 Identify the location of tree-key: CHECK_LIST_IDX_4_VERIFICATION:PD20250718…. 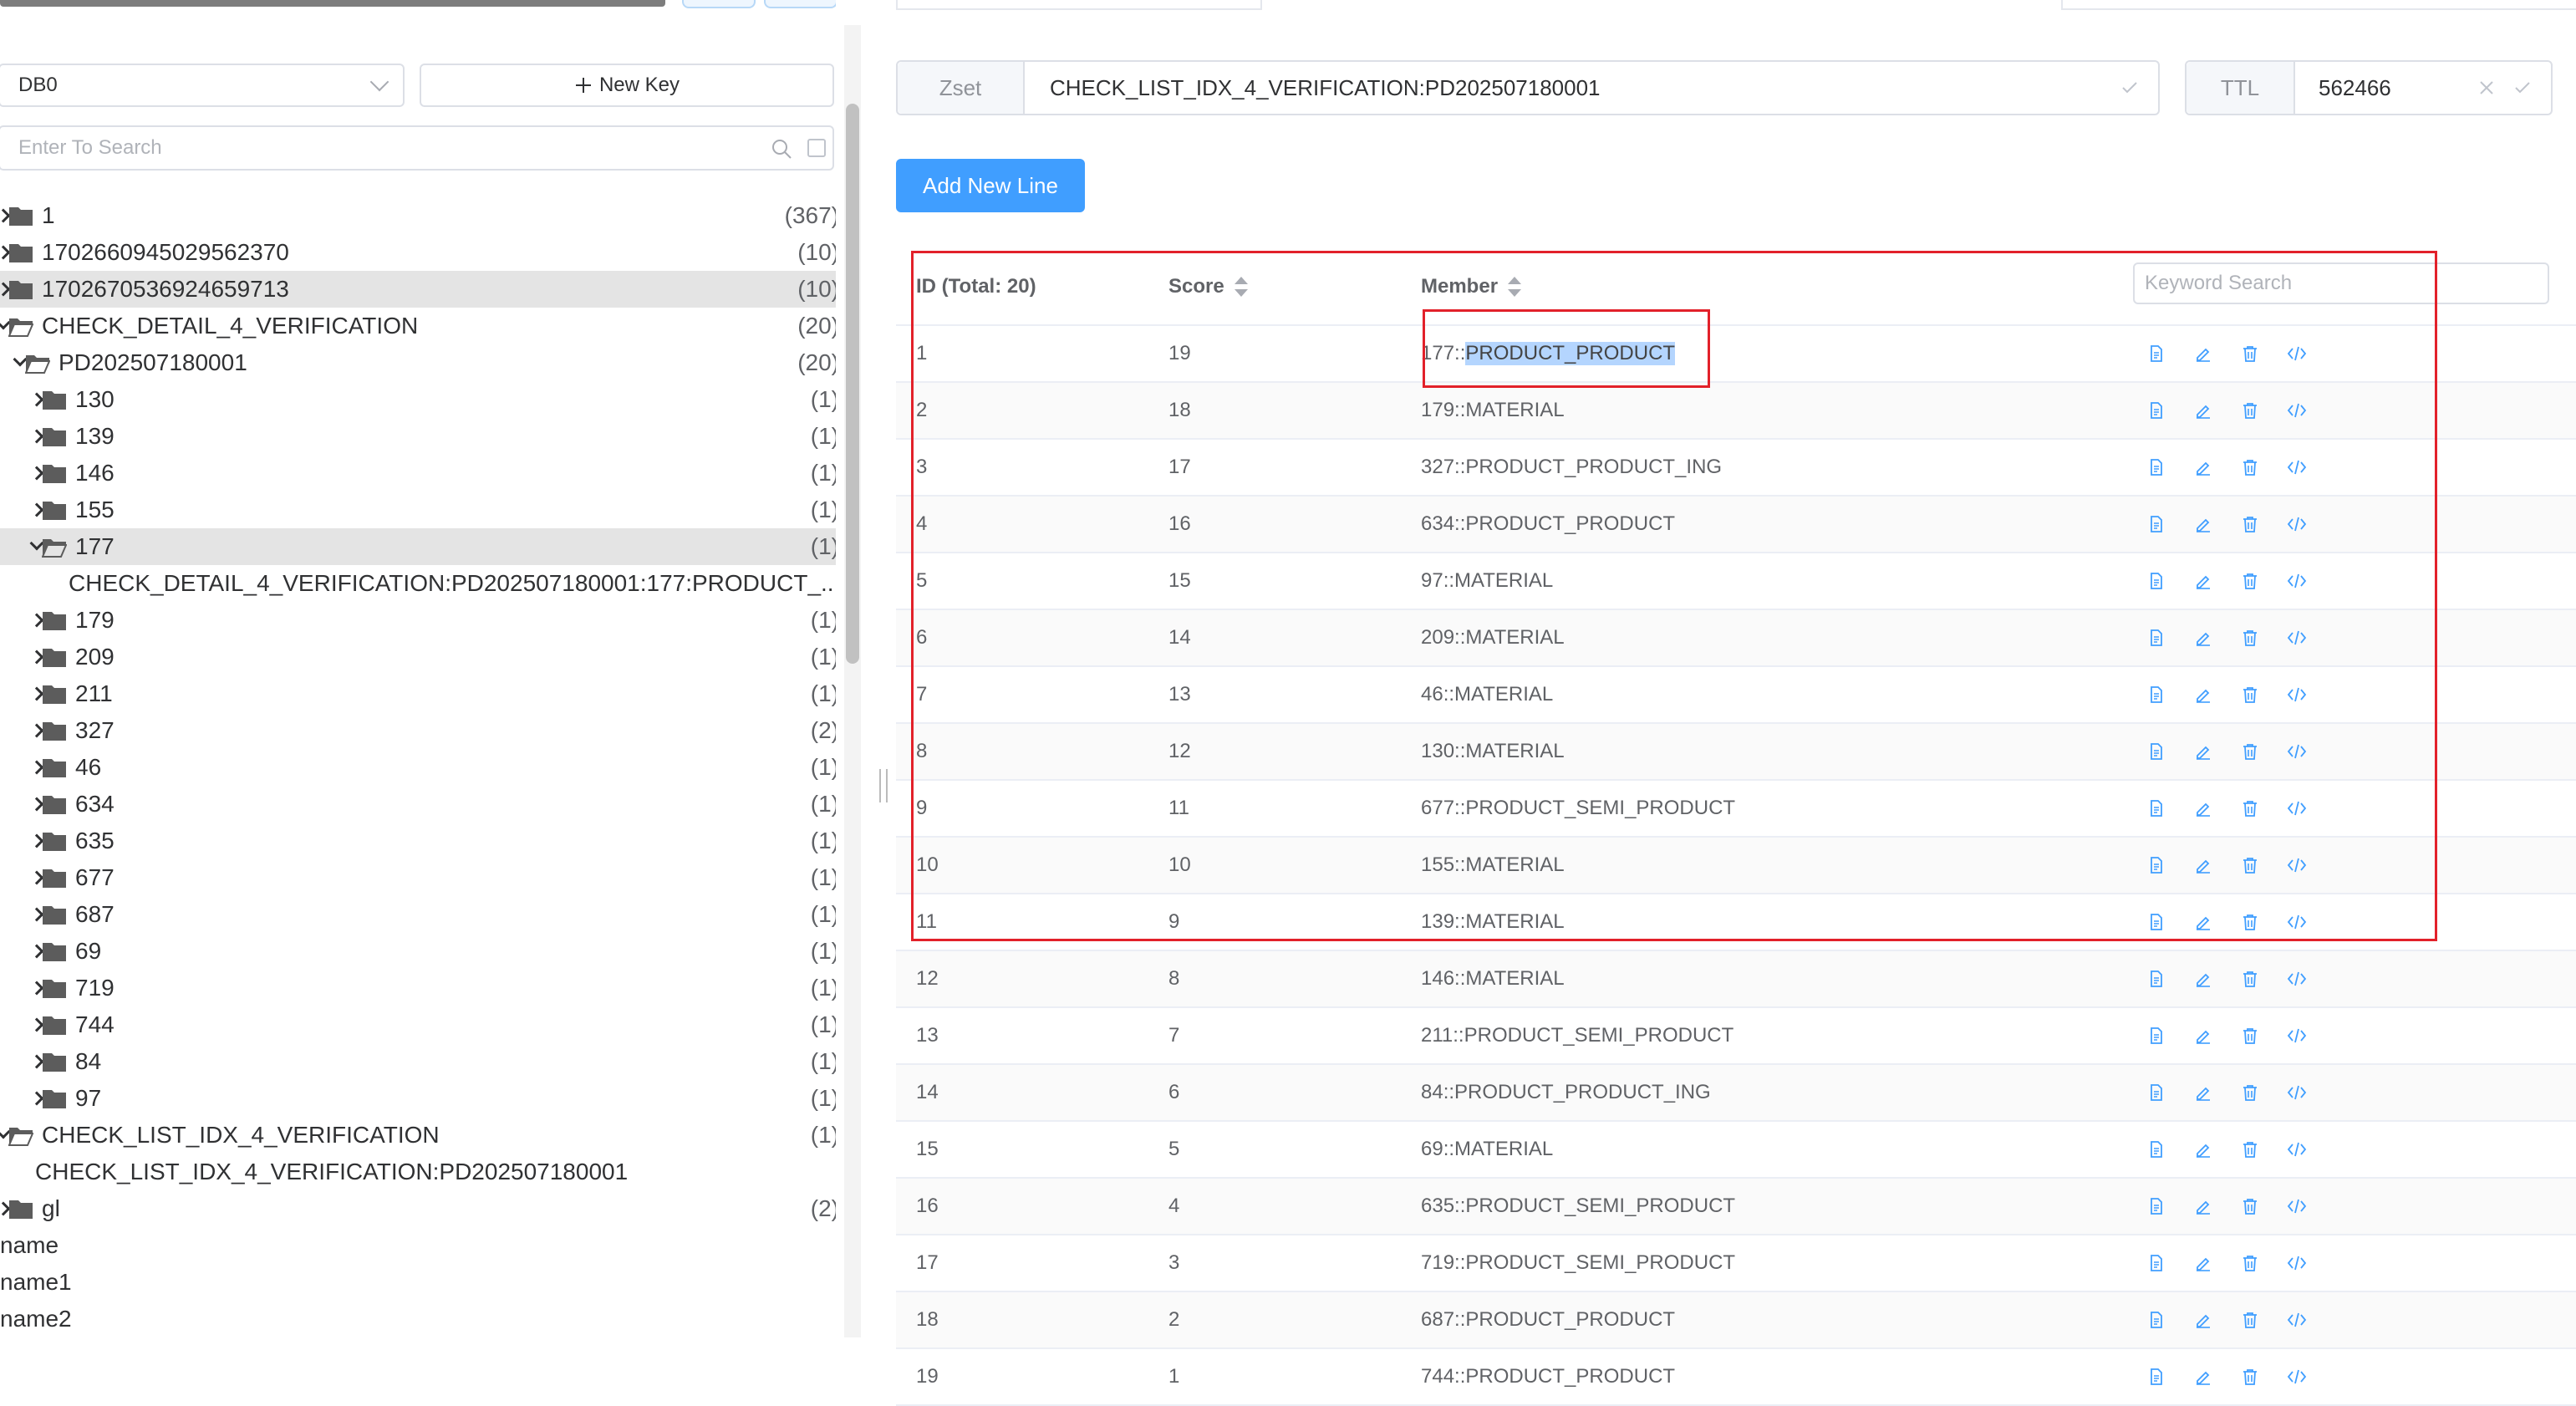
(418, 1172).